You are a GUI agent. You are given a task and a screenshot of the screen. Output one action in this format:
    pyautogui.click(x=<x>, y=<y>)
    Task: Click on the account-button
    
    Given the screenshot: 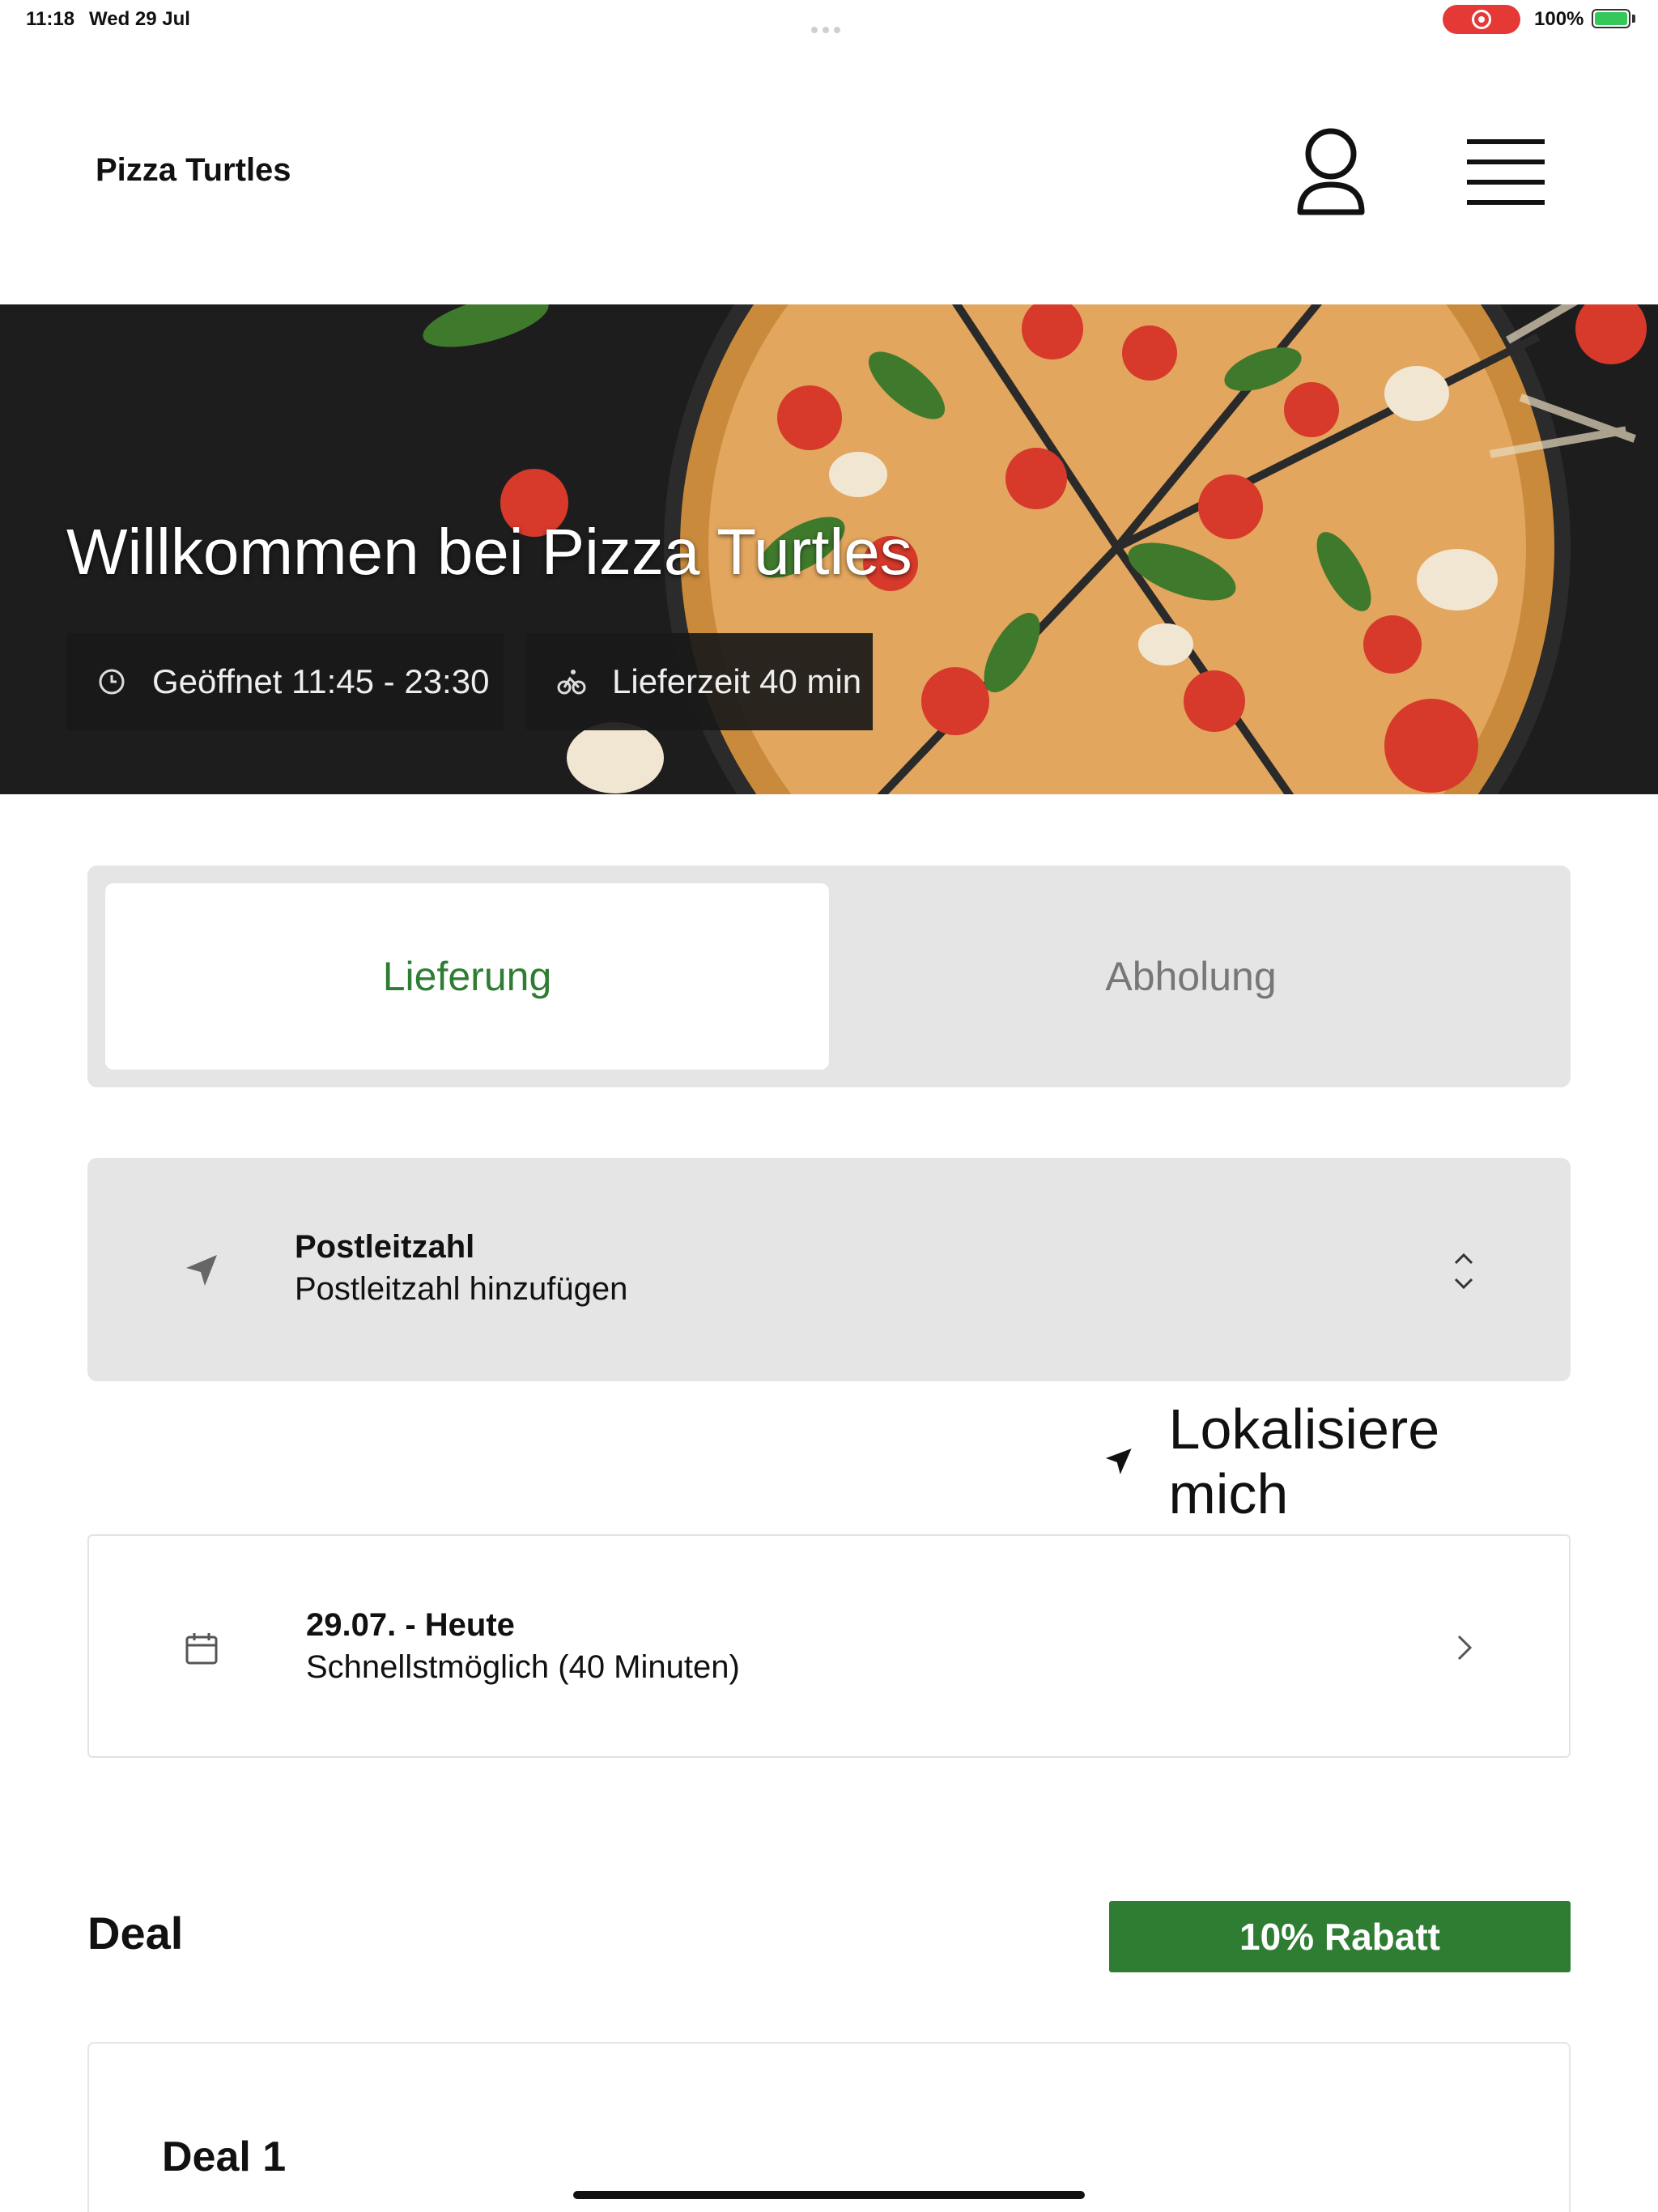 What is the action you would take?
    pyautogui.click(x=1330, y=172)
    